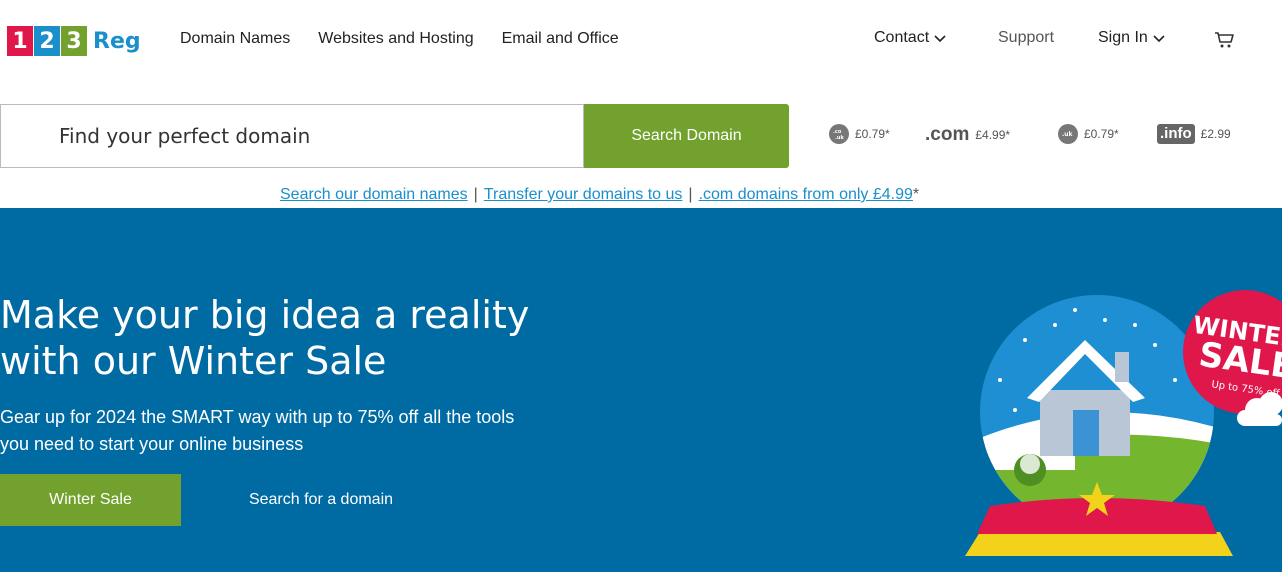  What do you see at coordinates (1123, 37) in the screenshot?
I see `sign-in-label: Sign In` at bounding box center [1123, 37].